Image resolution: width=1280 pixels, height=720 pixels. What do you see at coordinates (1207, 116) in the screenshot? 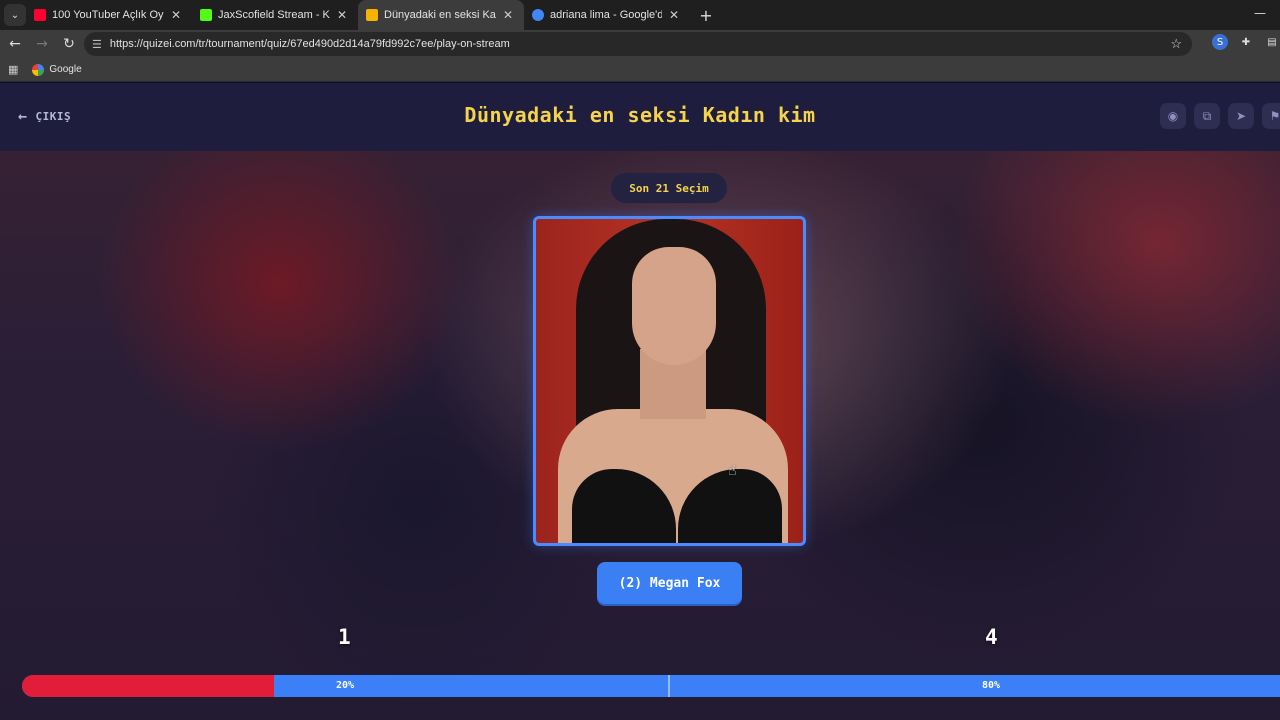
I see `share-icon: ⧉` at bounding box center [1207, 116].